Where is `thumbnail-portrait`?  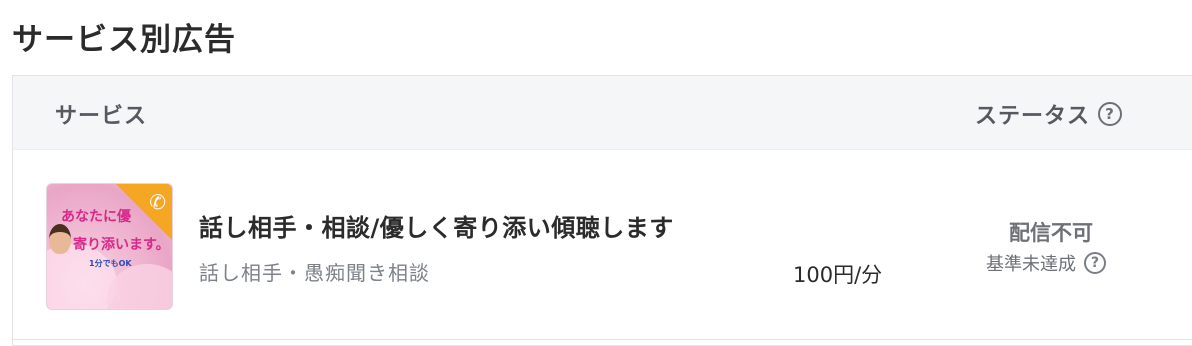 thumbnail-portrait is located at coordinates (60, 239).